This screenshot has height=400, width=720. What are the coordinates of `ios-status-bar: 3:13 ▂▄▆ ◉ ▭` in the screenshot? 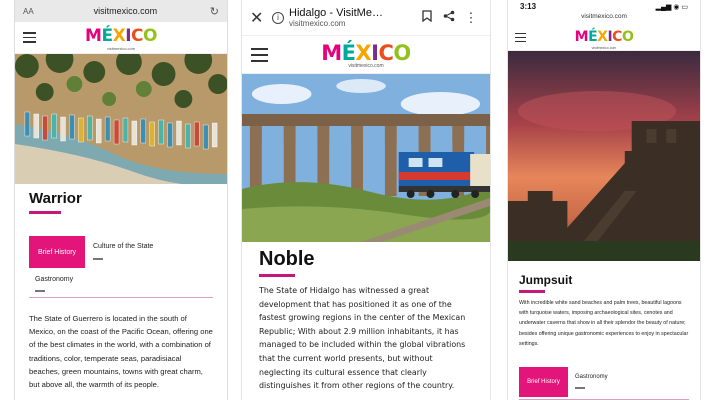 It's located at (604, 6).